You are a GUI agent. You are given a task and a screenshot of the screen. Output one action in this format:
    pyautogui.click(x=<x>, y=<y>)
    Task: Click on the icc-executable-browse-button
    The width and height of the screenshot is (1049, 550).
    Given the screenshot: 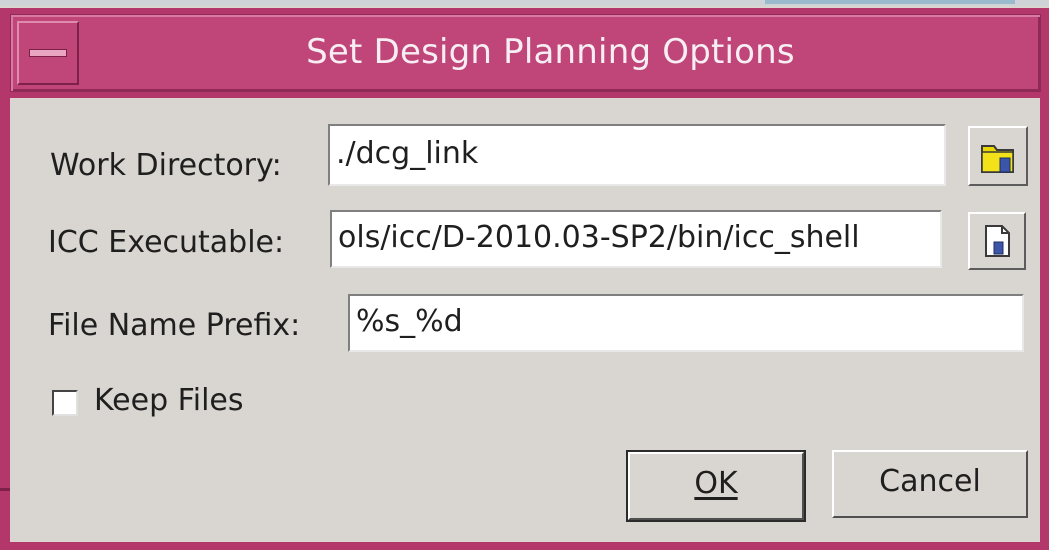 What is the action you would take?
    pyautogui.click(x=997, y=241)
    